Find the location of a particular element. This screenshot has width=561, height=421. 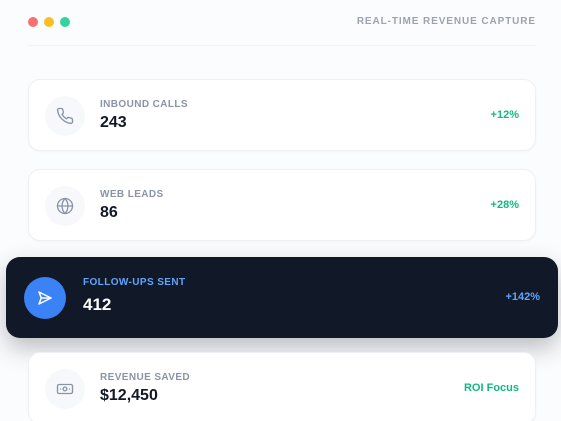

metric-delta: +28% is located at coordinates (504, 205).